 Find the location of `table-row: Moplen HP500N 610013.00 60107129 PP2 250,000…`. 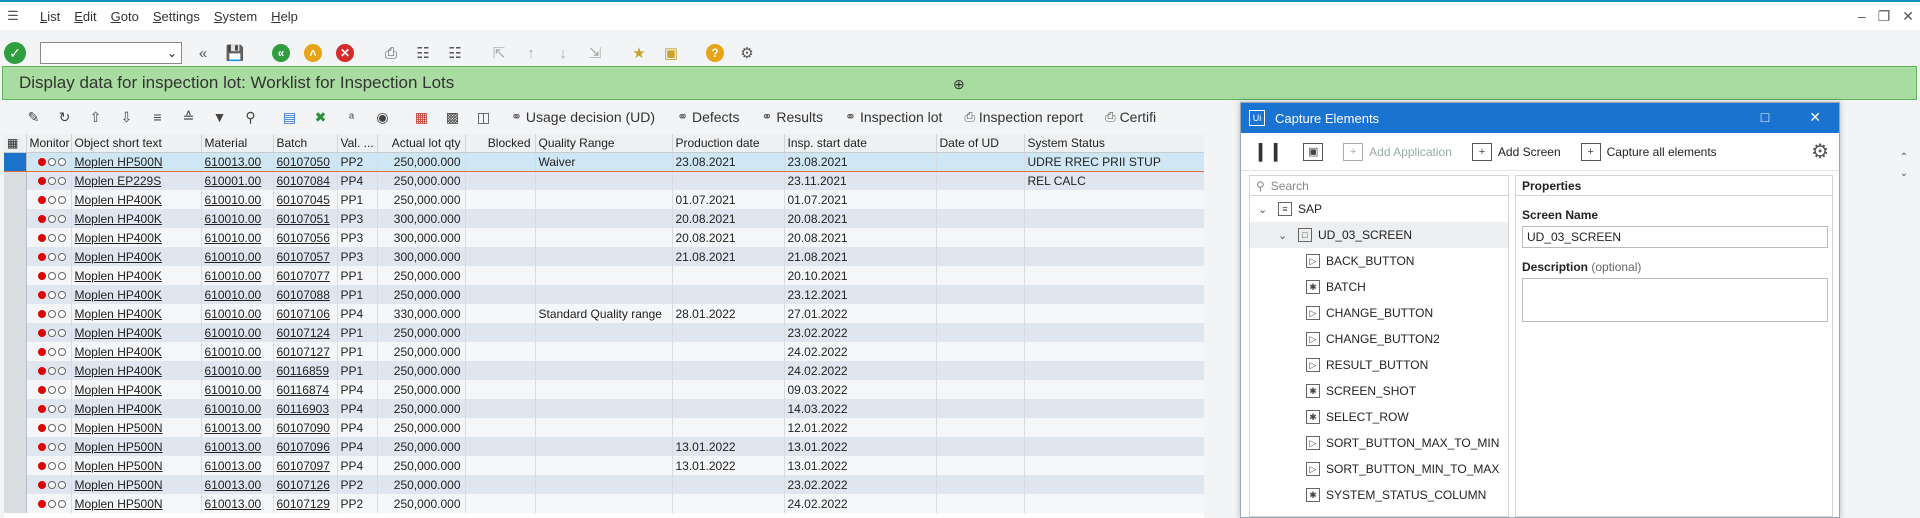

table-row: Moplen HP500N 610013.00 60107129 PP2 250,000… is located at coordinates (604, 503).